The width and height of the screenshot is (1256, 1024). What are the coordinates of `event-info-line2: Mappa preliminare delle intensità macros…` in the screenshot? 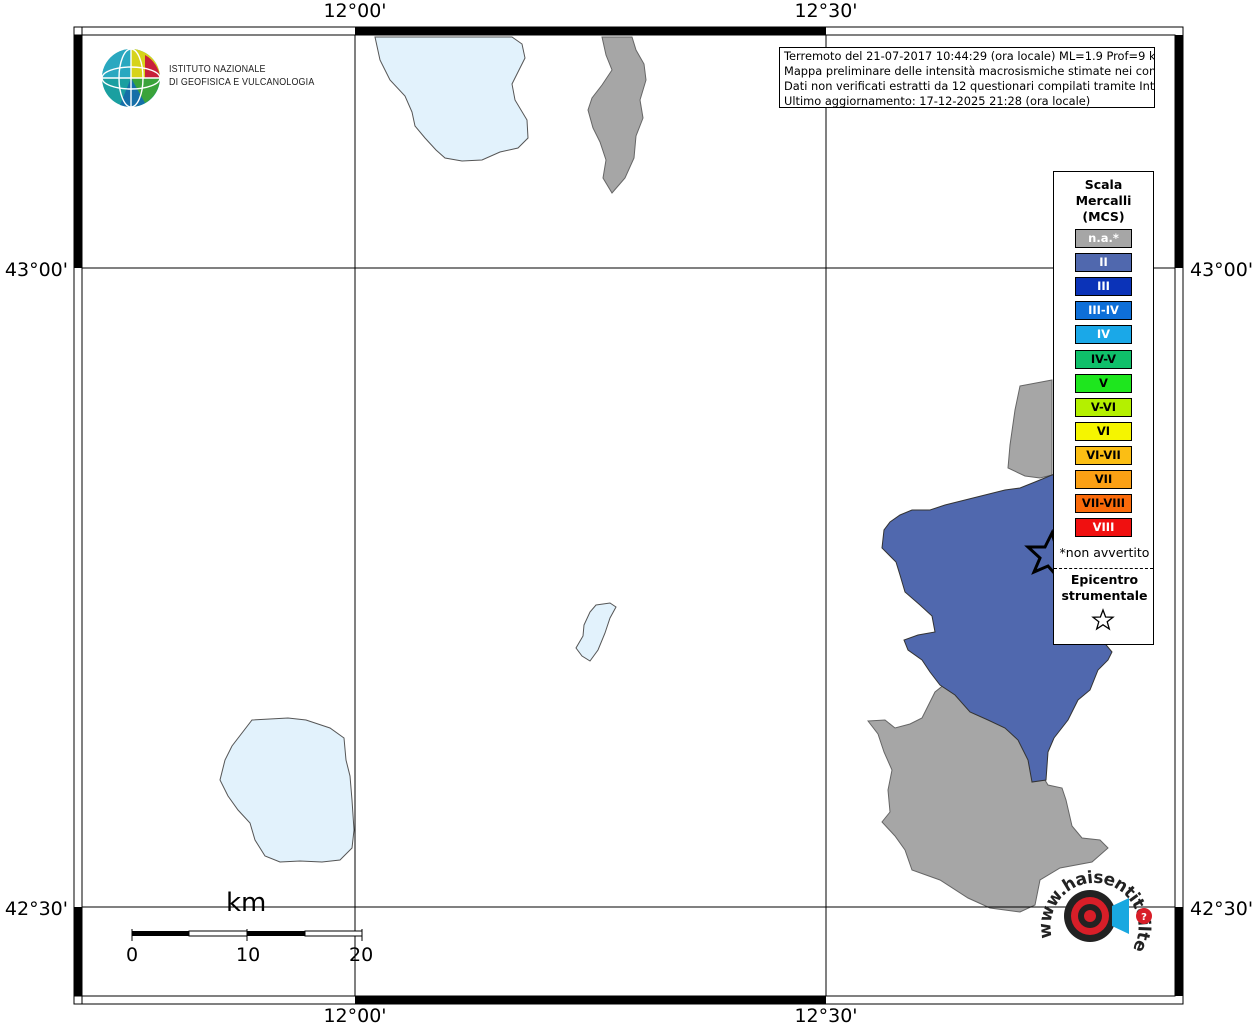 It's located at (969, 71).